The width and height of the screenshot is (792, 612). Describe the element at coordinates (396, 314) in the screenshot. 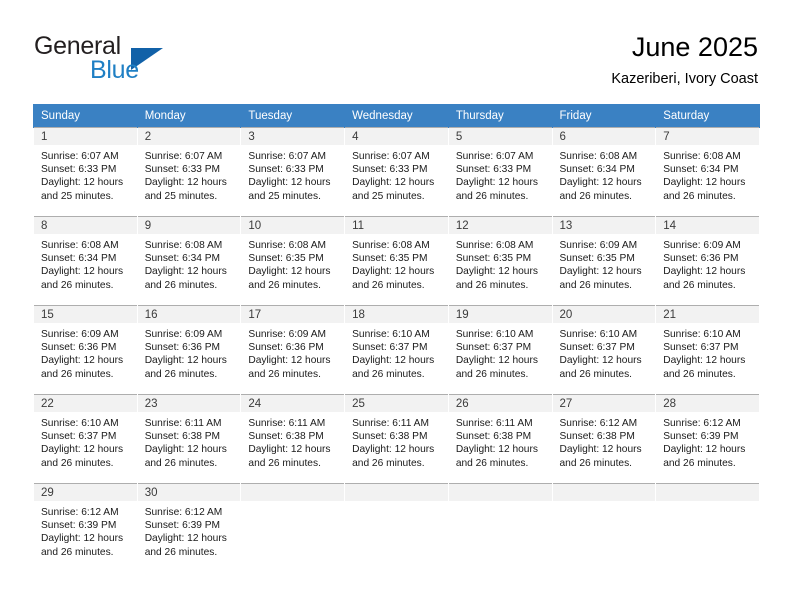

I see `day-number: 18` at that location.